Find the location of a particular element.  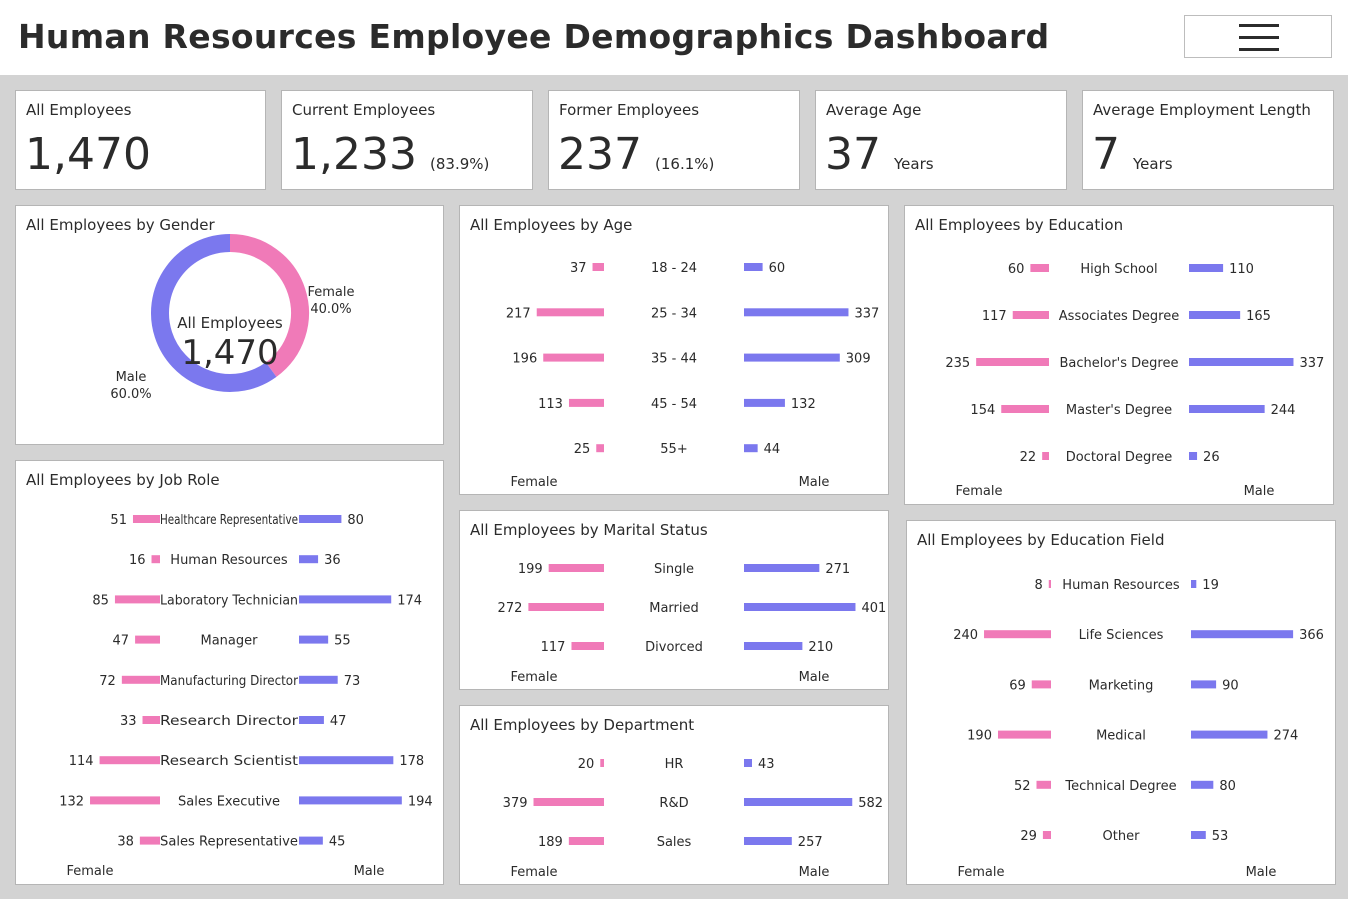

male-value-label: 337 is located at coordinates (1311, 363).